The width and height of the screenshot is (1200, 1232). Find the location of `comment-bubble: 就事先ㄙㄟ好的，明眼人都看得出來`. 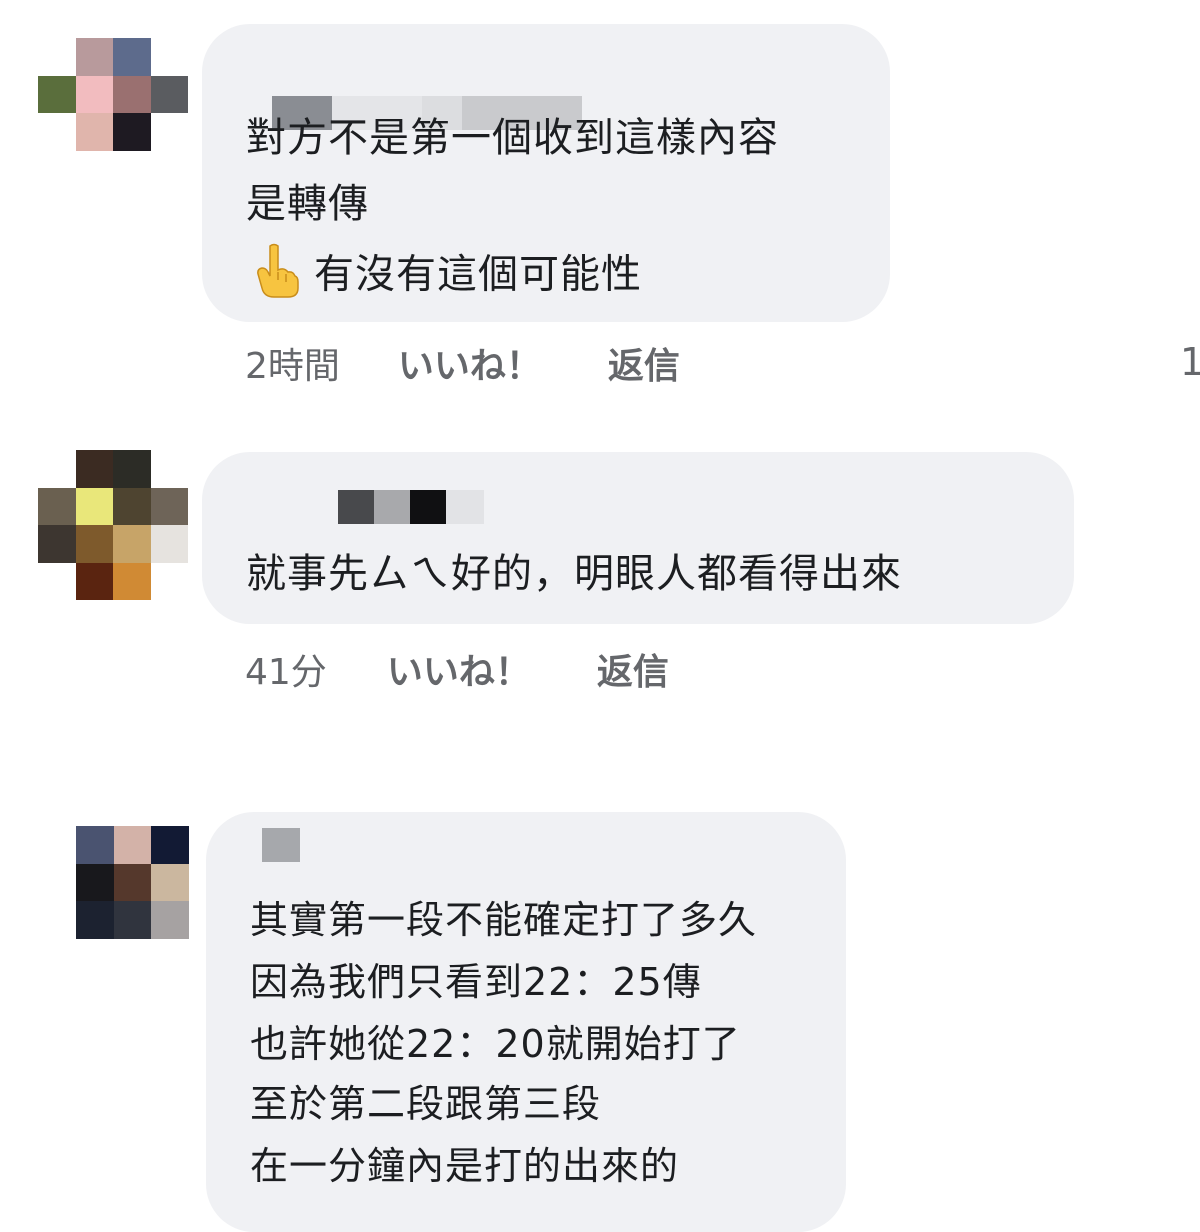

comment-bubble: 就事先ㄙㄟ好的，明眼人都看得出來 is located at coordinates (638, 538).